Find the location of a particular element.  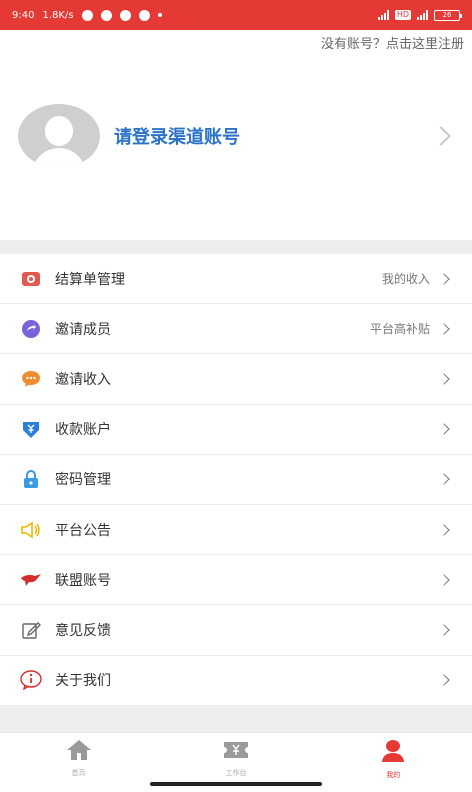

tab-mine: 我的 is located at coordinates (393, 762).